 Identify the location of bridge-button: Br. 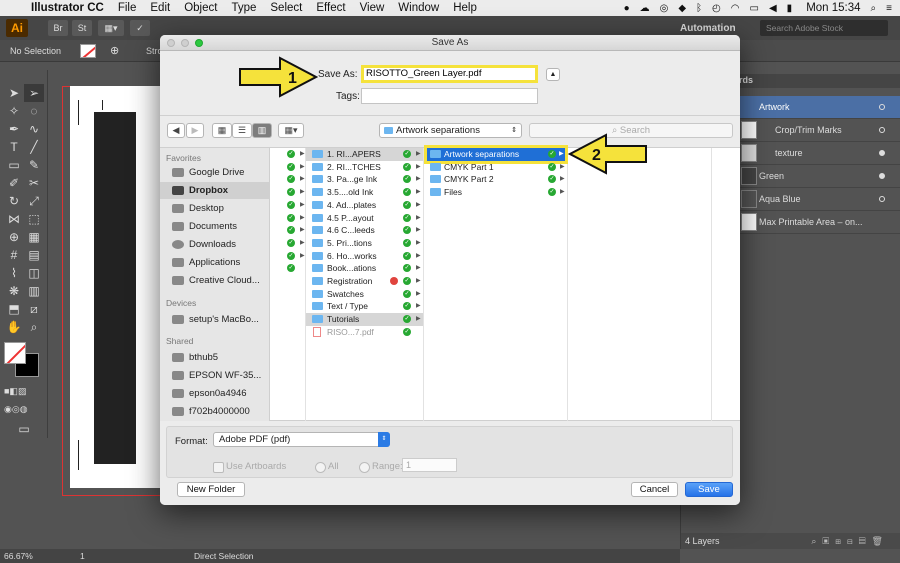
(58, 28).